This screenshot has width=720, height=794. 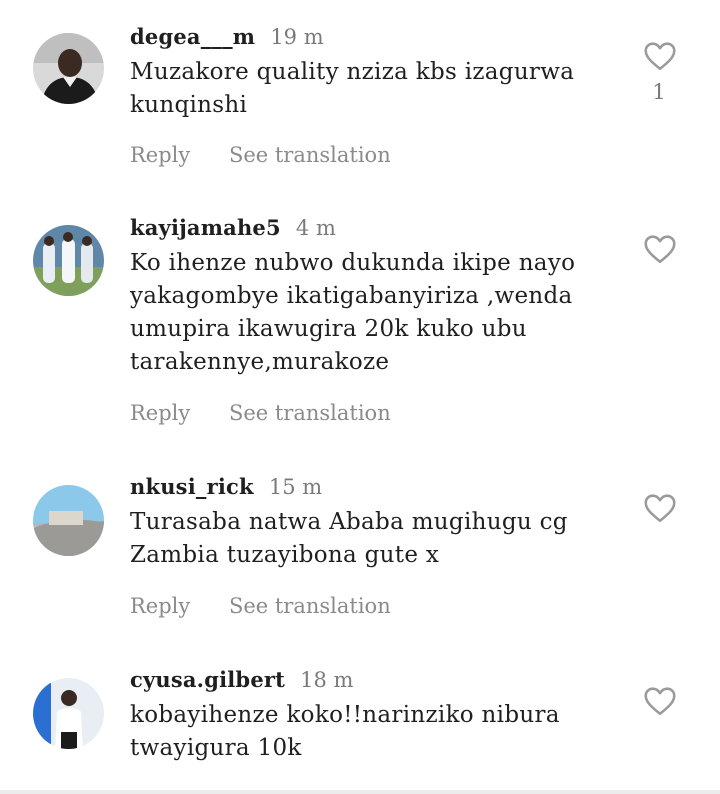 What do you see at coordinates (205, 227) in the screenshot?
I see `comment-username: kayijamahe5` at bounding box center [205, 227].